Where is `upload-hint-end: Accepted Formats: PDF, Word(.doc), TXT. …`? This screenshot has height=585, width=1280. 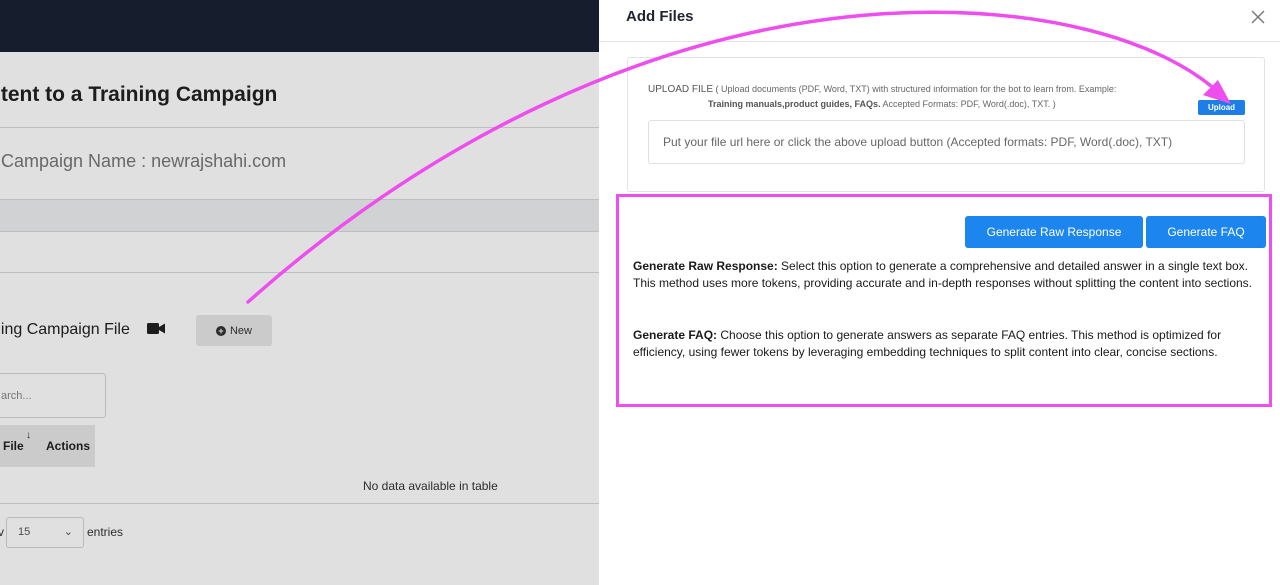
upload-hint-end: Accepted Formats: PDF, Word(.doc), TXT. … is located at coordinates (968, 104).